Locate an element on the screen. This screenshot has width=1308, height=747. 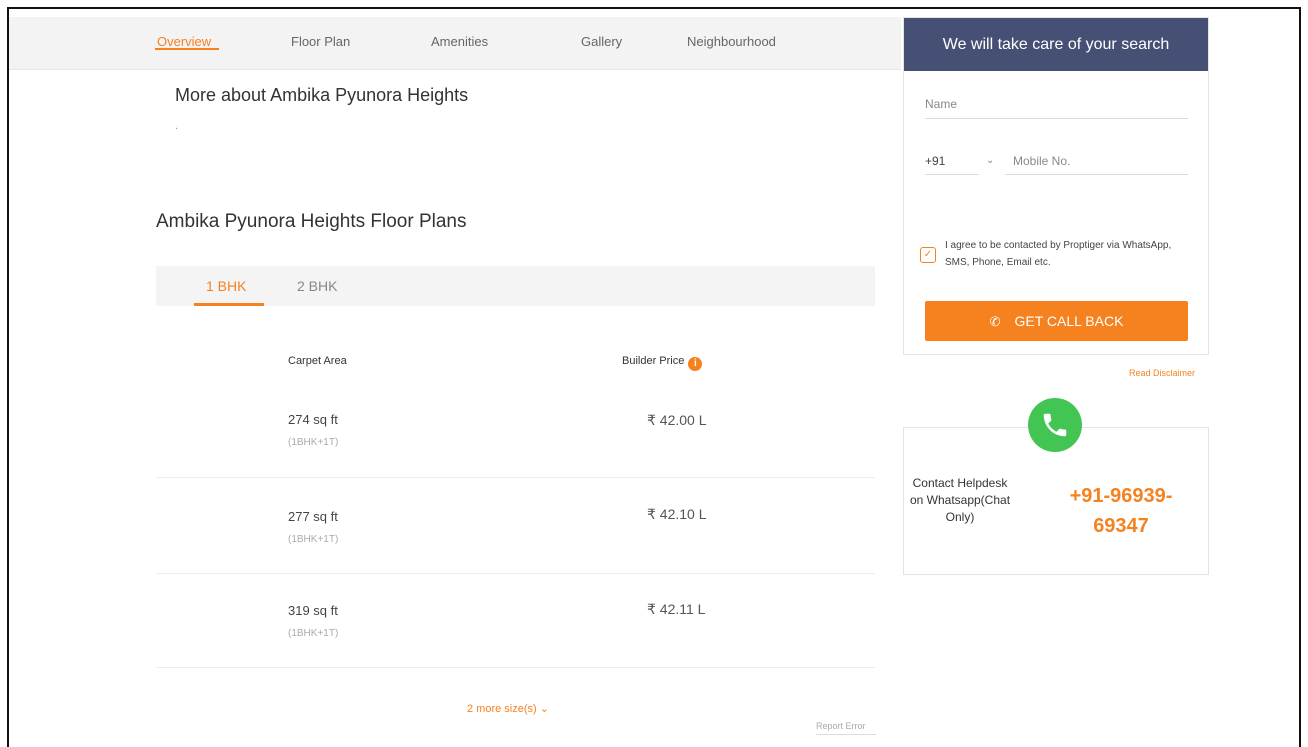
about-title: More about Ambika Pyunora Heights is located at coordinates (322, 95).